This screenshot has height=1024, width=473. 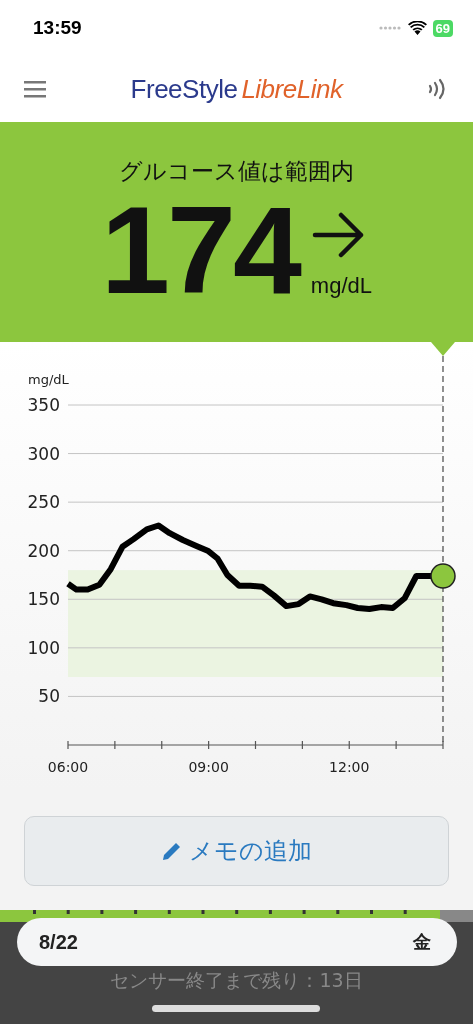 I want to click on logo-text: FreeStyle, so click(x=184, y=89).